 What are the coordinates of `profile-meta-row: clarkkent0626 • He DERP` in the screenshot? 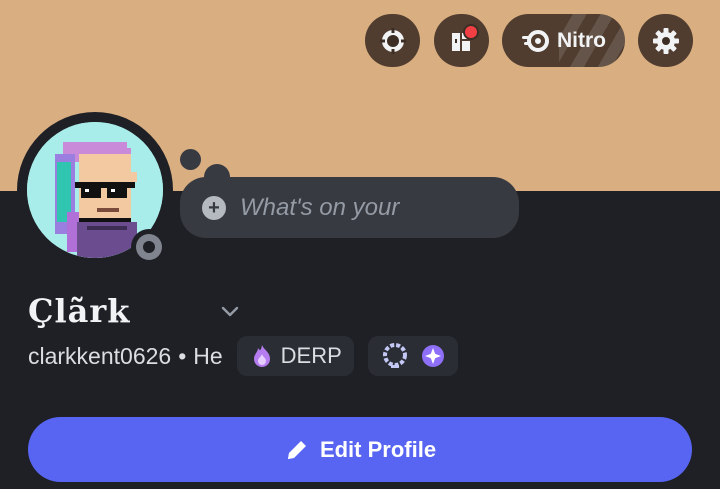 It's located at (243, 356).